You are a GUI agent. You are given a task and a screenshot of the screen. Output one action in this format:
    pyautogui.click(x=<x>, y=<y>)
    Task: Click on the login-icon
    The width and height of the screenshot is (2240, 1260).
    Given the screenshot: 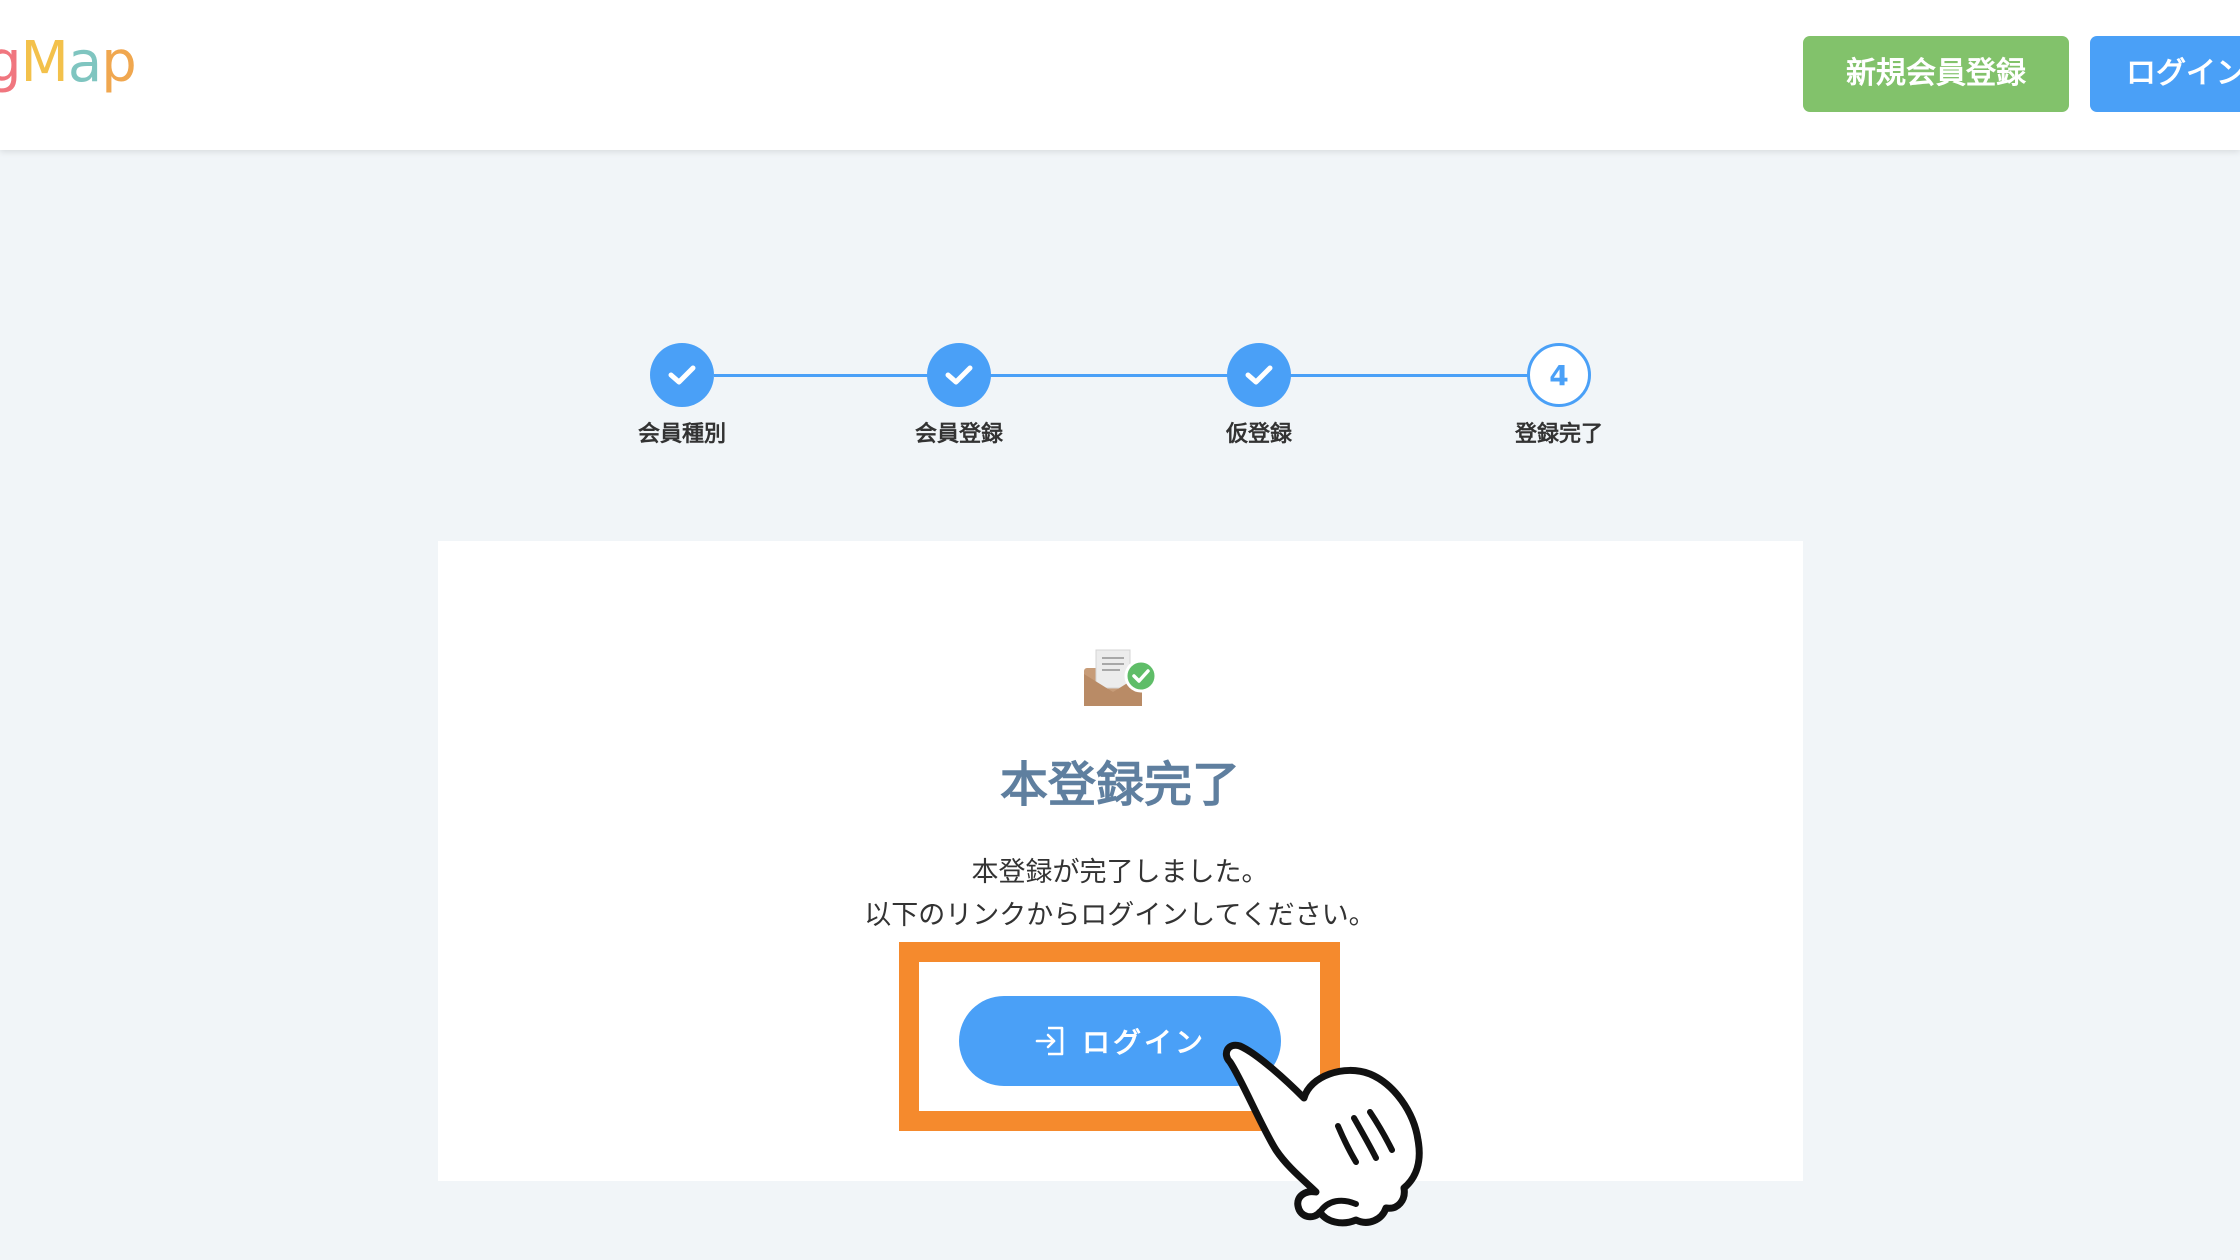 What is the action you would take?
    pyautogui.click(x=1049, y=1041)
    